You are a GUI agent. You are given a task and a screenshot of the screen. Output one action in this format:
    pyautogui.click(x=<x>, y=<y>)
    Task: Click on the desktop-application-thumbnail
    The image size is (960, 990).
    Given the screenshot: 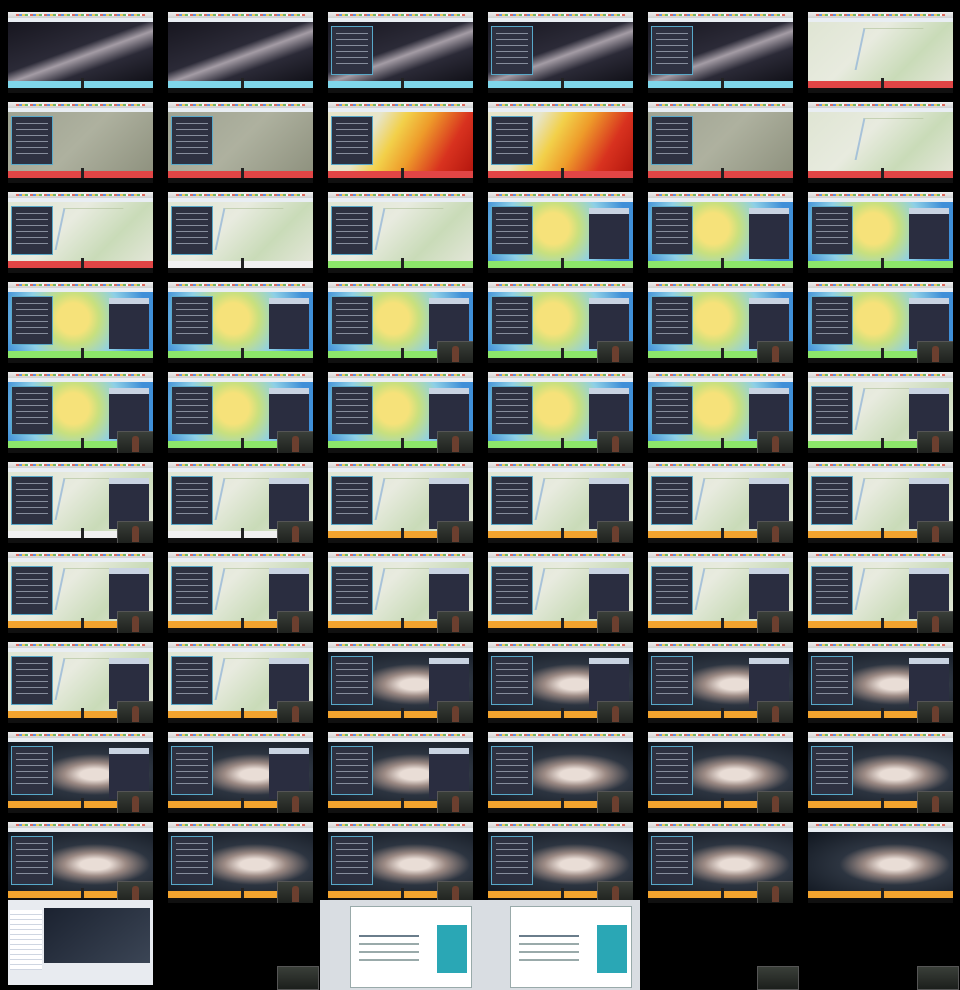 What is the action you would take?
    pyautogui.click(x=80, y=942)
    